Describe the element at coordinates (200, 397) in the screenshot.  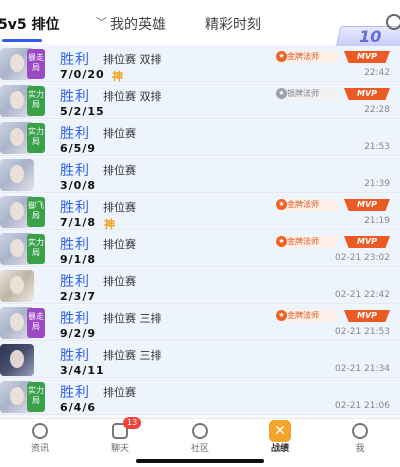
I see `match-row: 实力局 胜利 排位赛 6/4/6 02-21 21:06` at that location.